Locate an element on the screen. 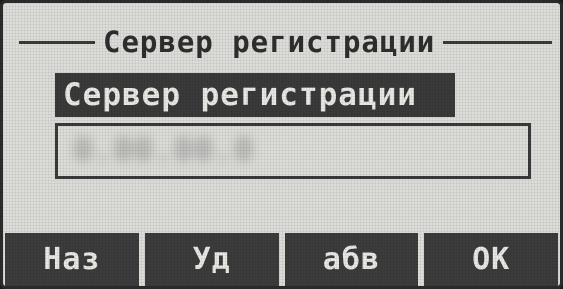 This screenshot has width=563, height=289. title-divider-left is located at coordinates (57, 42).